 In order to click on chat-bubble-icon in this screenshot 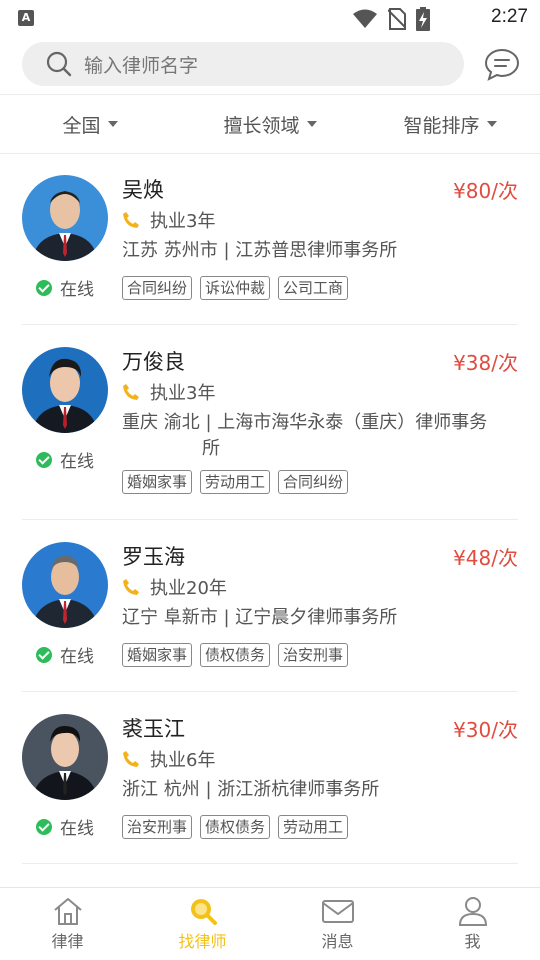, I will do `click(502, 65)`.